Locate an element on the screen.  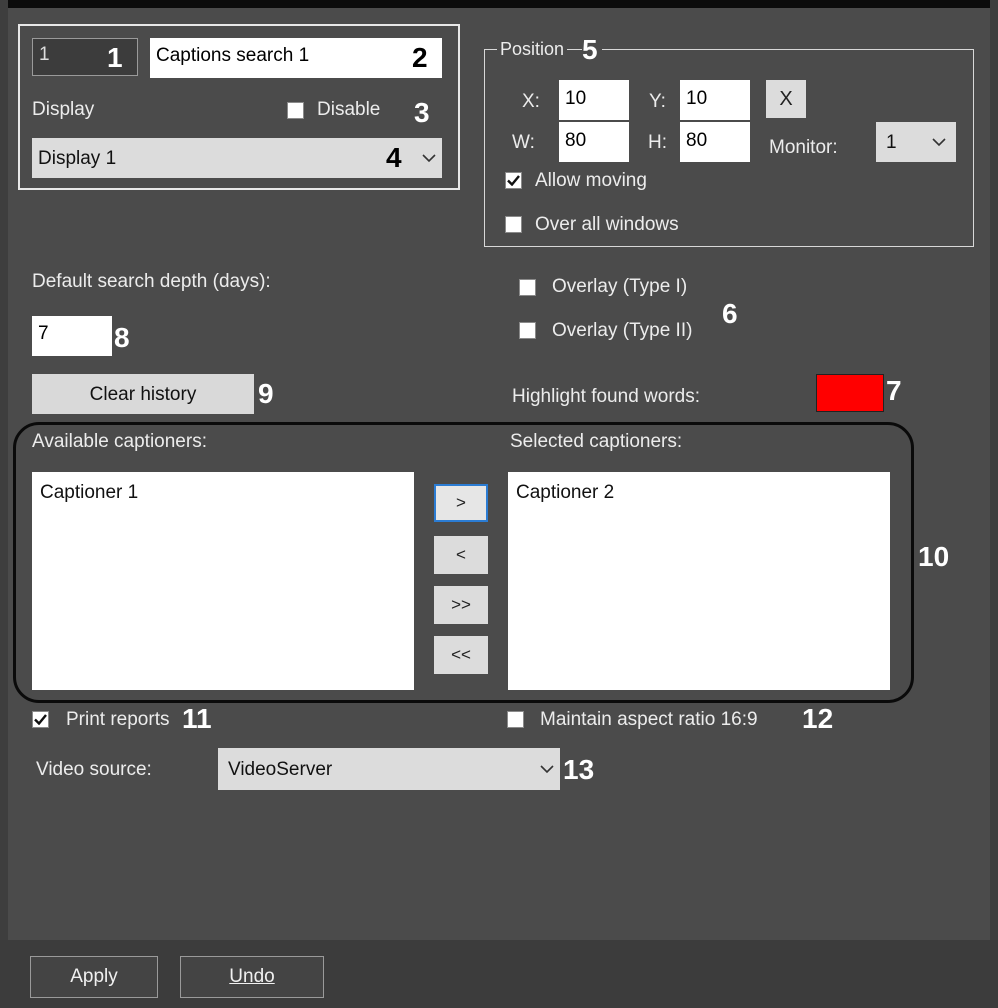
overlay-type2-checkbox is located at coordinates (527, 330).